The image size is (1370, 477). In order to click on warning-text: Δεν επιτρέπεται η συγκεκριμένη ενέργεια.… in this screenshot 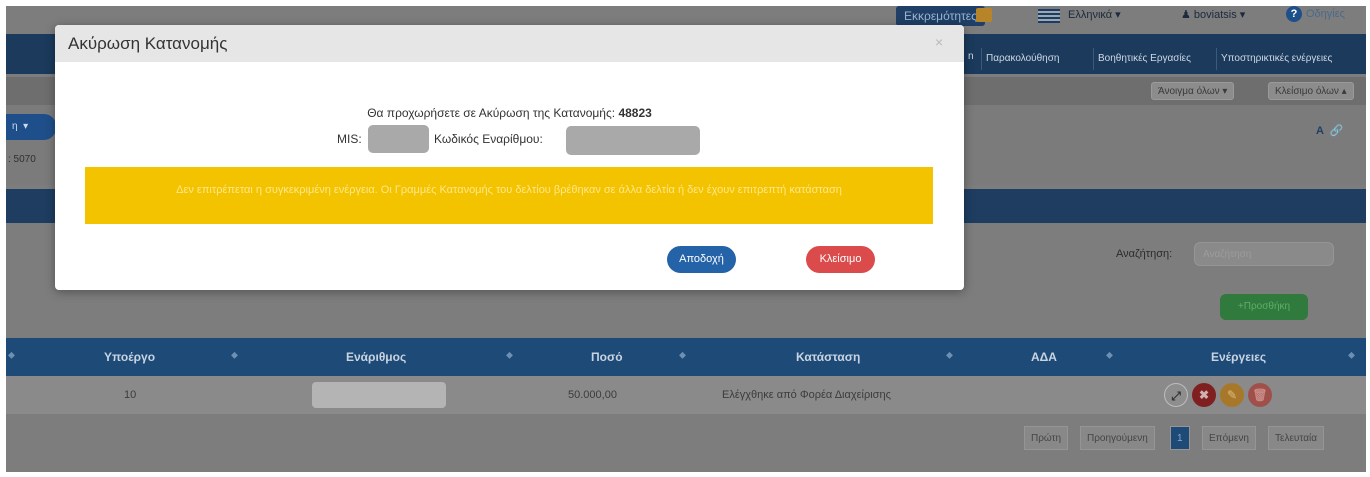, I will do `click(509, 190)`.